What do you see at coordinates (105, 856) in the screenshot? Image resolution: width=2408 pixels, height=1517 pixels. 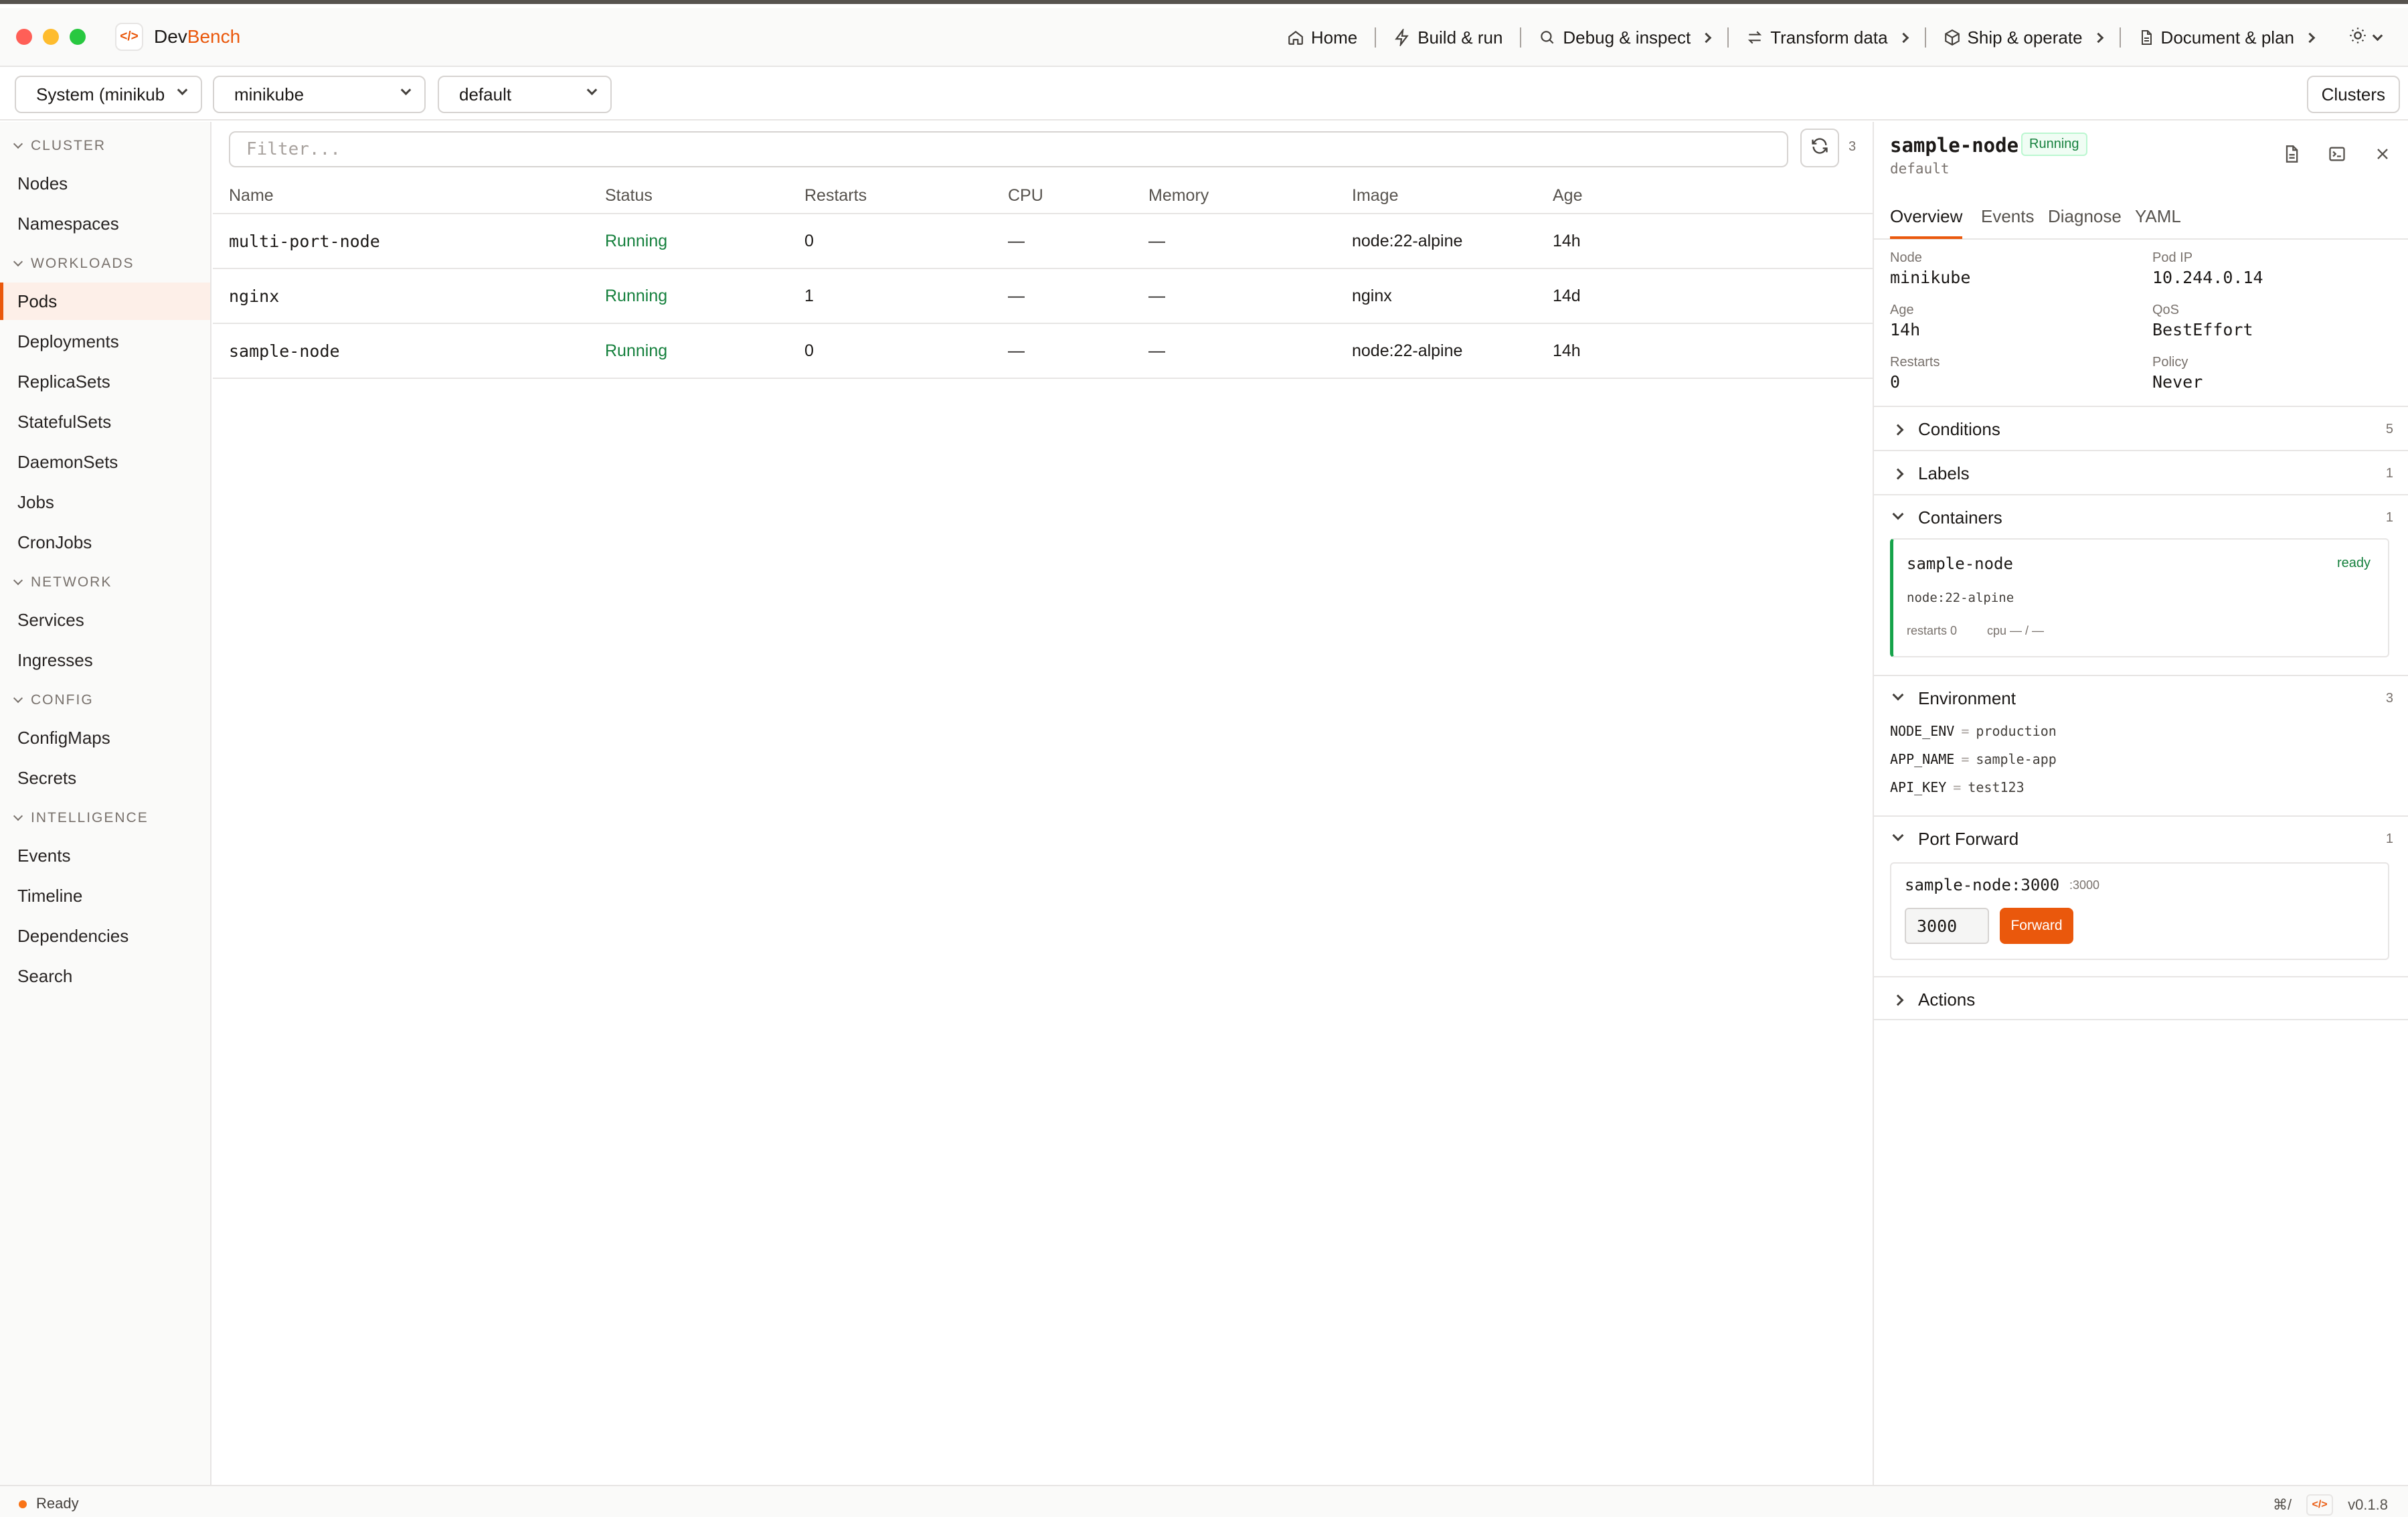 I see `sidebar-item-events: Events` at bounding box center [105, 856].